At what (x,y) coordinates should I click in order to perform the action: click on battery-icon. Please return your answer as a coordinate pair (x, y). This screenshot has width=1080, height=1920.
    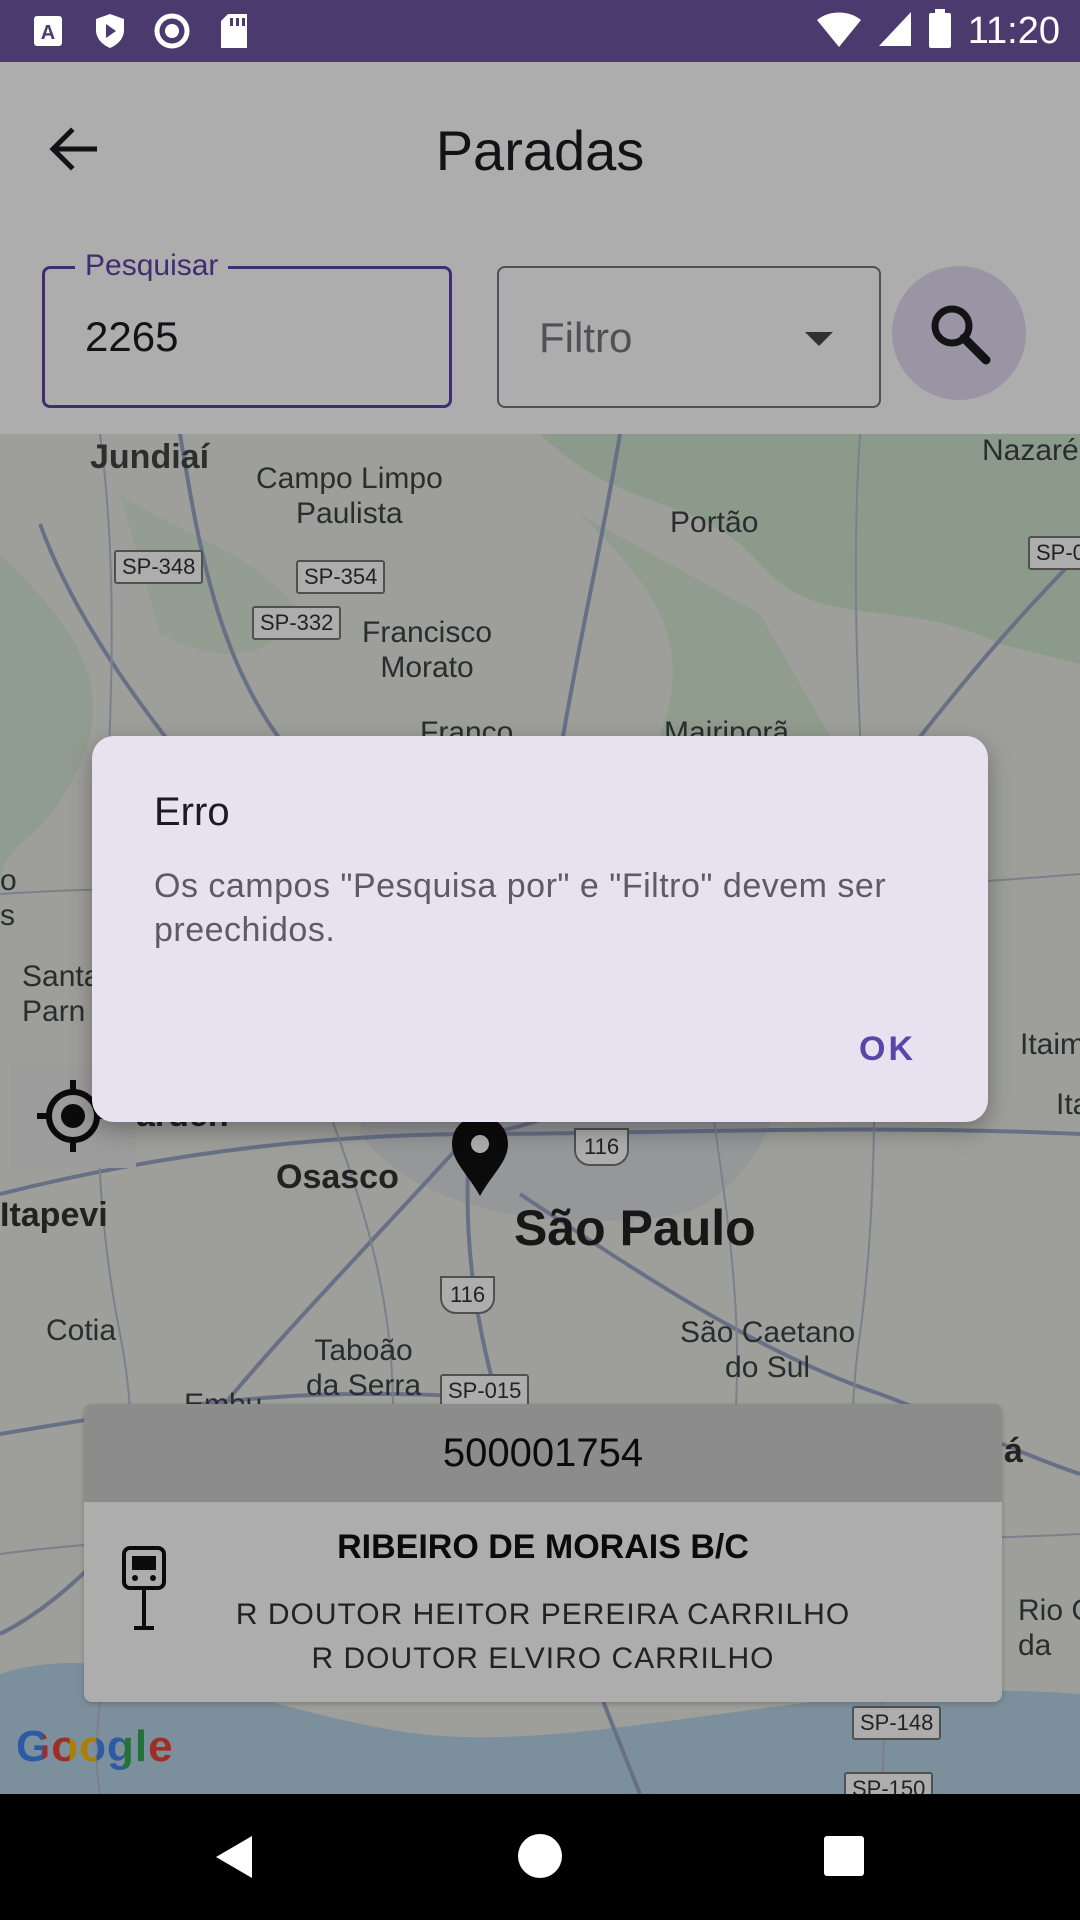
    Looking at the image, I should click on (940, 31).